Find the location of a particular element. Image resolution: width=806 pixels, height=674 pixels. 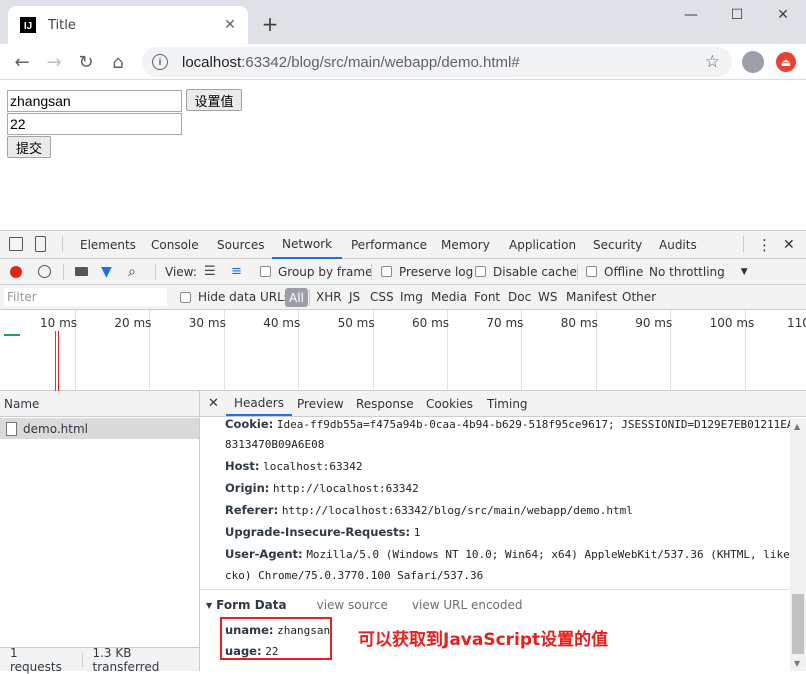

tab-audits: Audits is located at coordinates (678, 245).